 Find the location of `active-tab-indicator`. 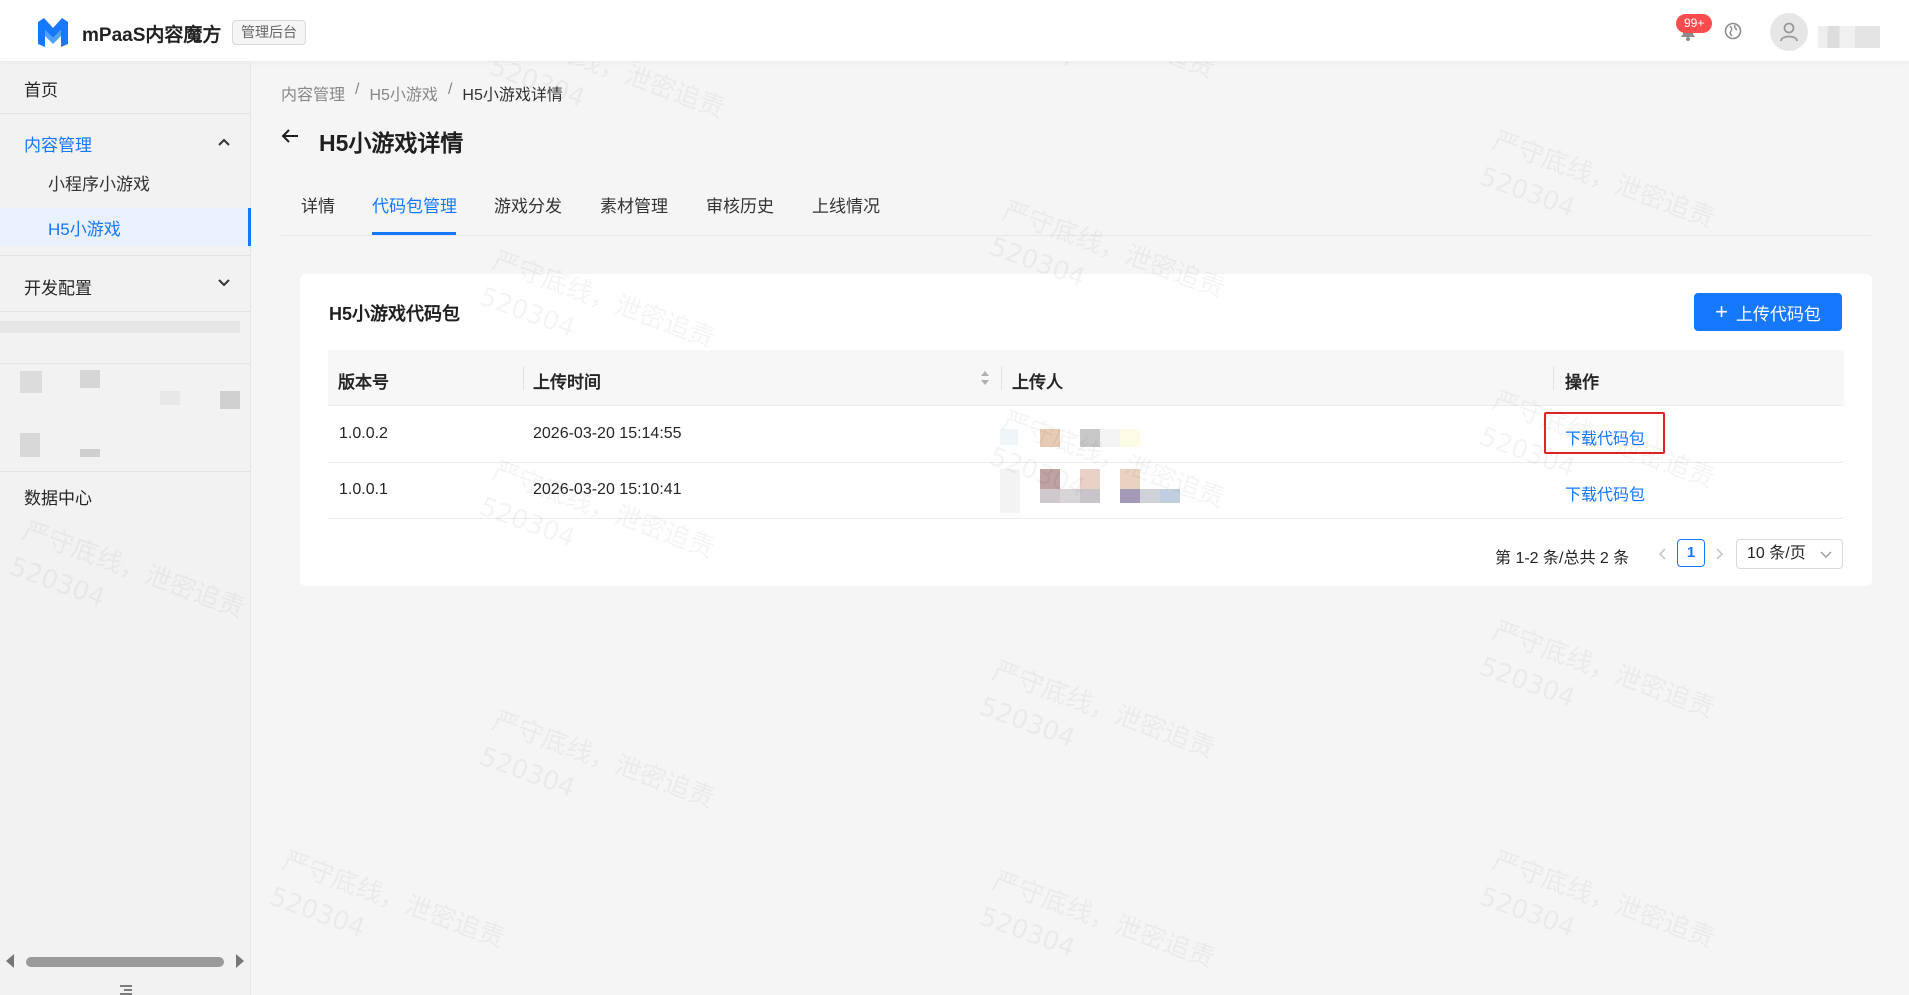

active-tab-indicator is located at coordinates (414, 233).